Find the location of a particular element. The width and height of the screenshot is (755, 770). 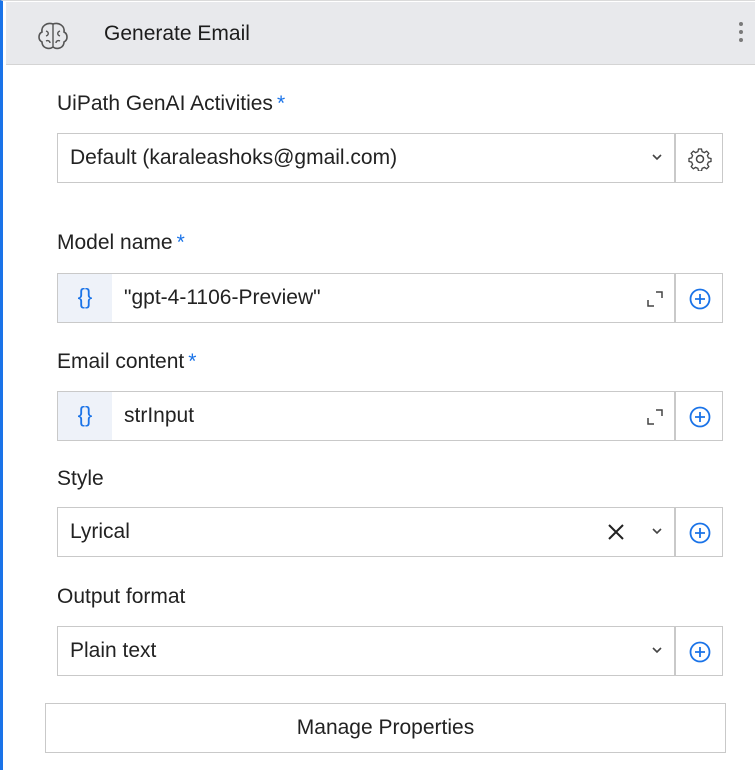

connection-dropdown: Default (karaleashoks@gmail.com) is located at coordinates (366, 158).